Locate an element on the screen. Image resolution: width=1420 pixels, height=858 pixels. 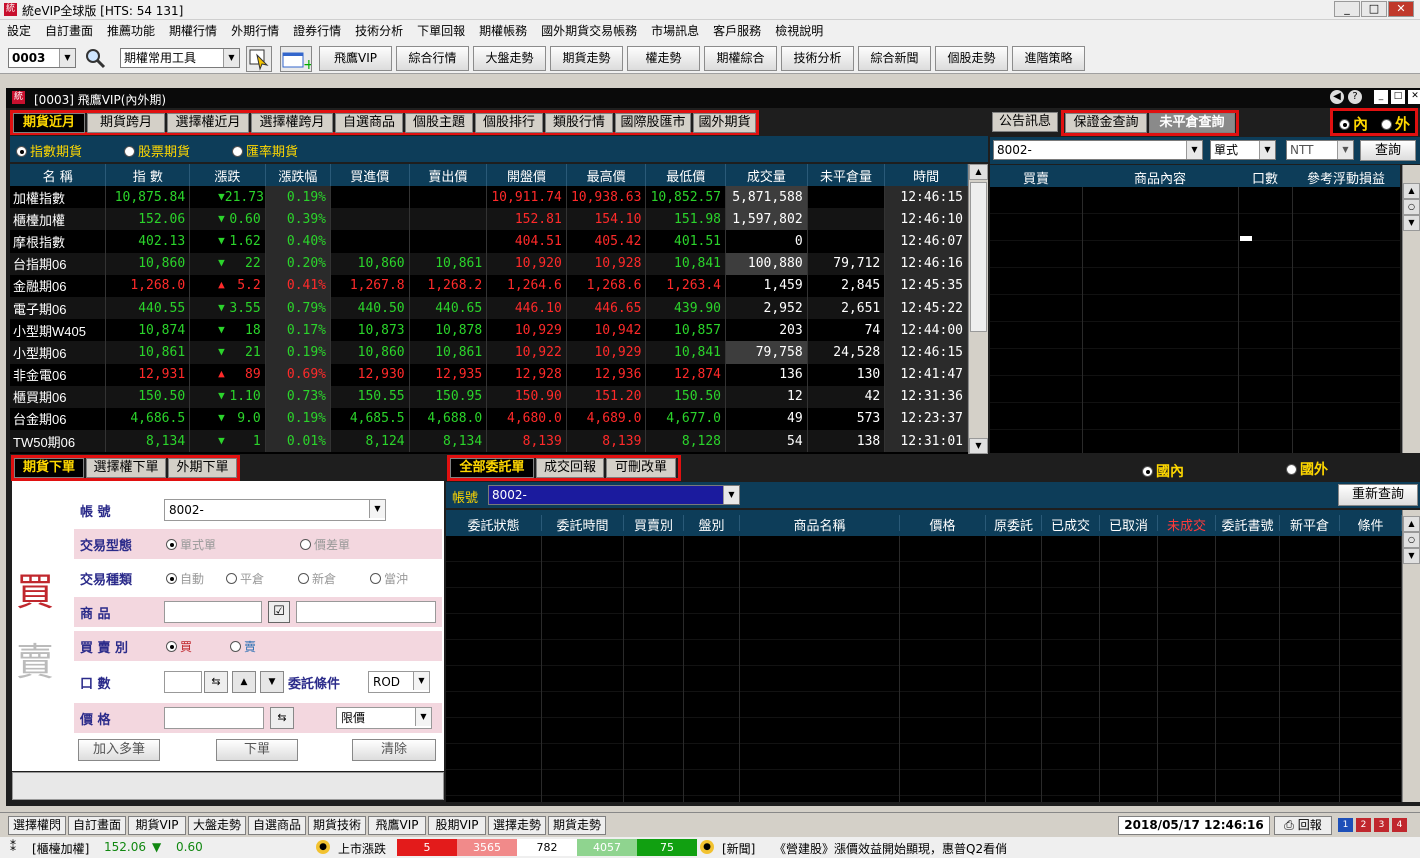
col-order-time: 委託時間 is located at coordinates (583, 524).